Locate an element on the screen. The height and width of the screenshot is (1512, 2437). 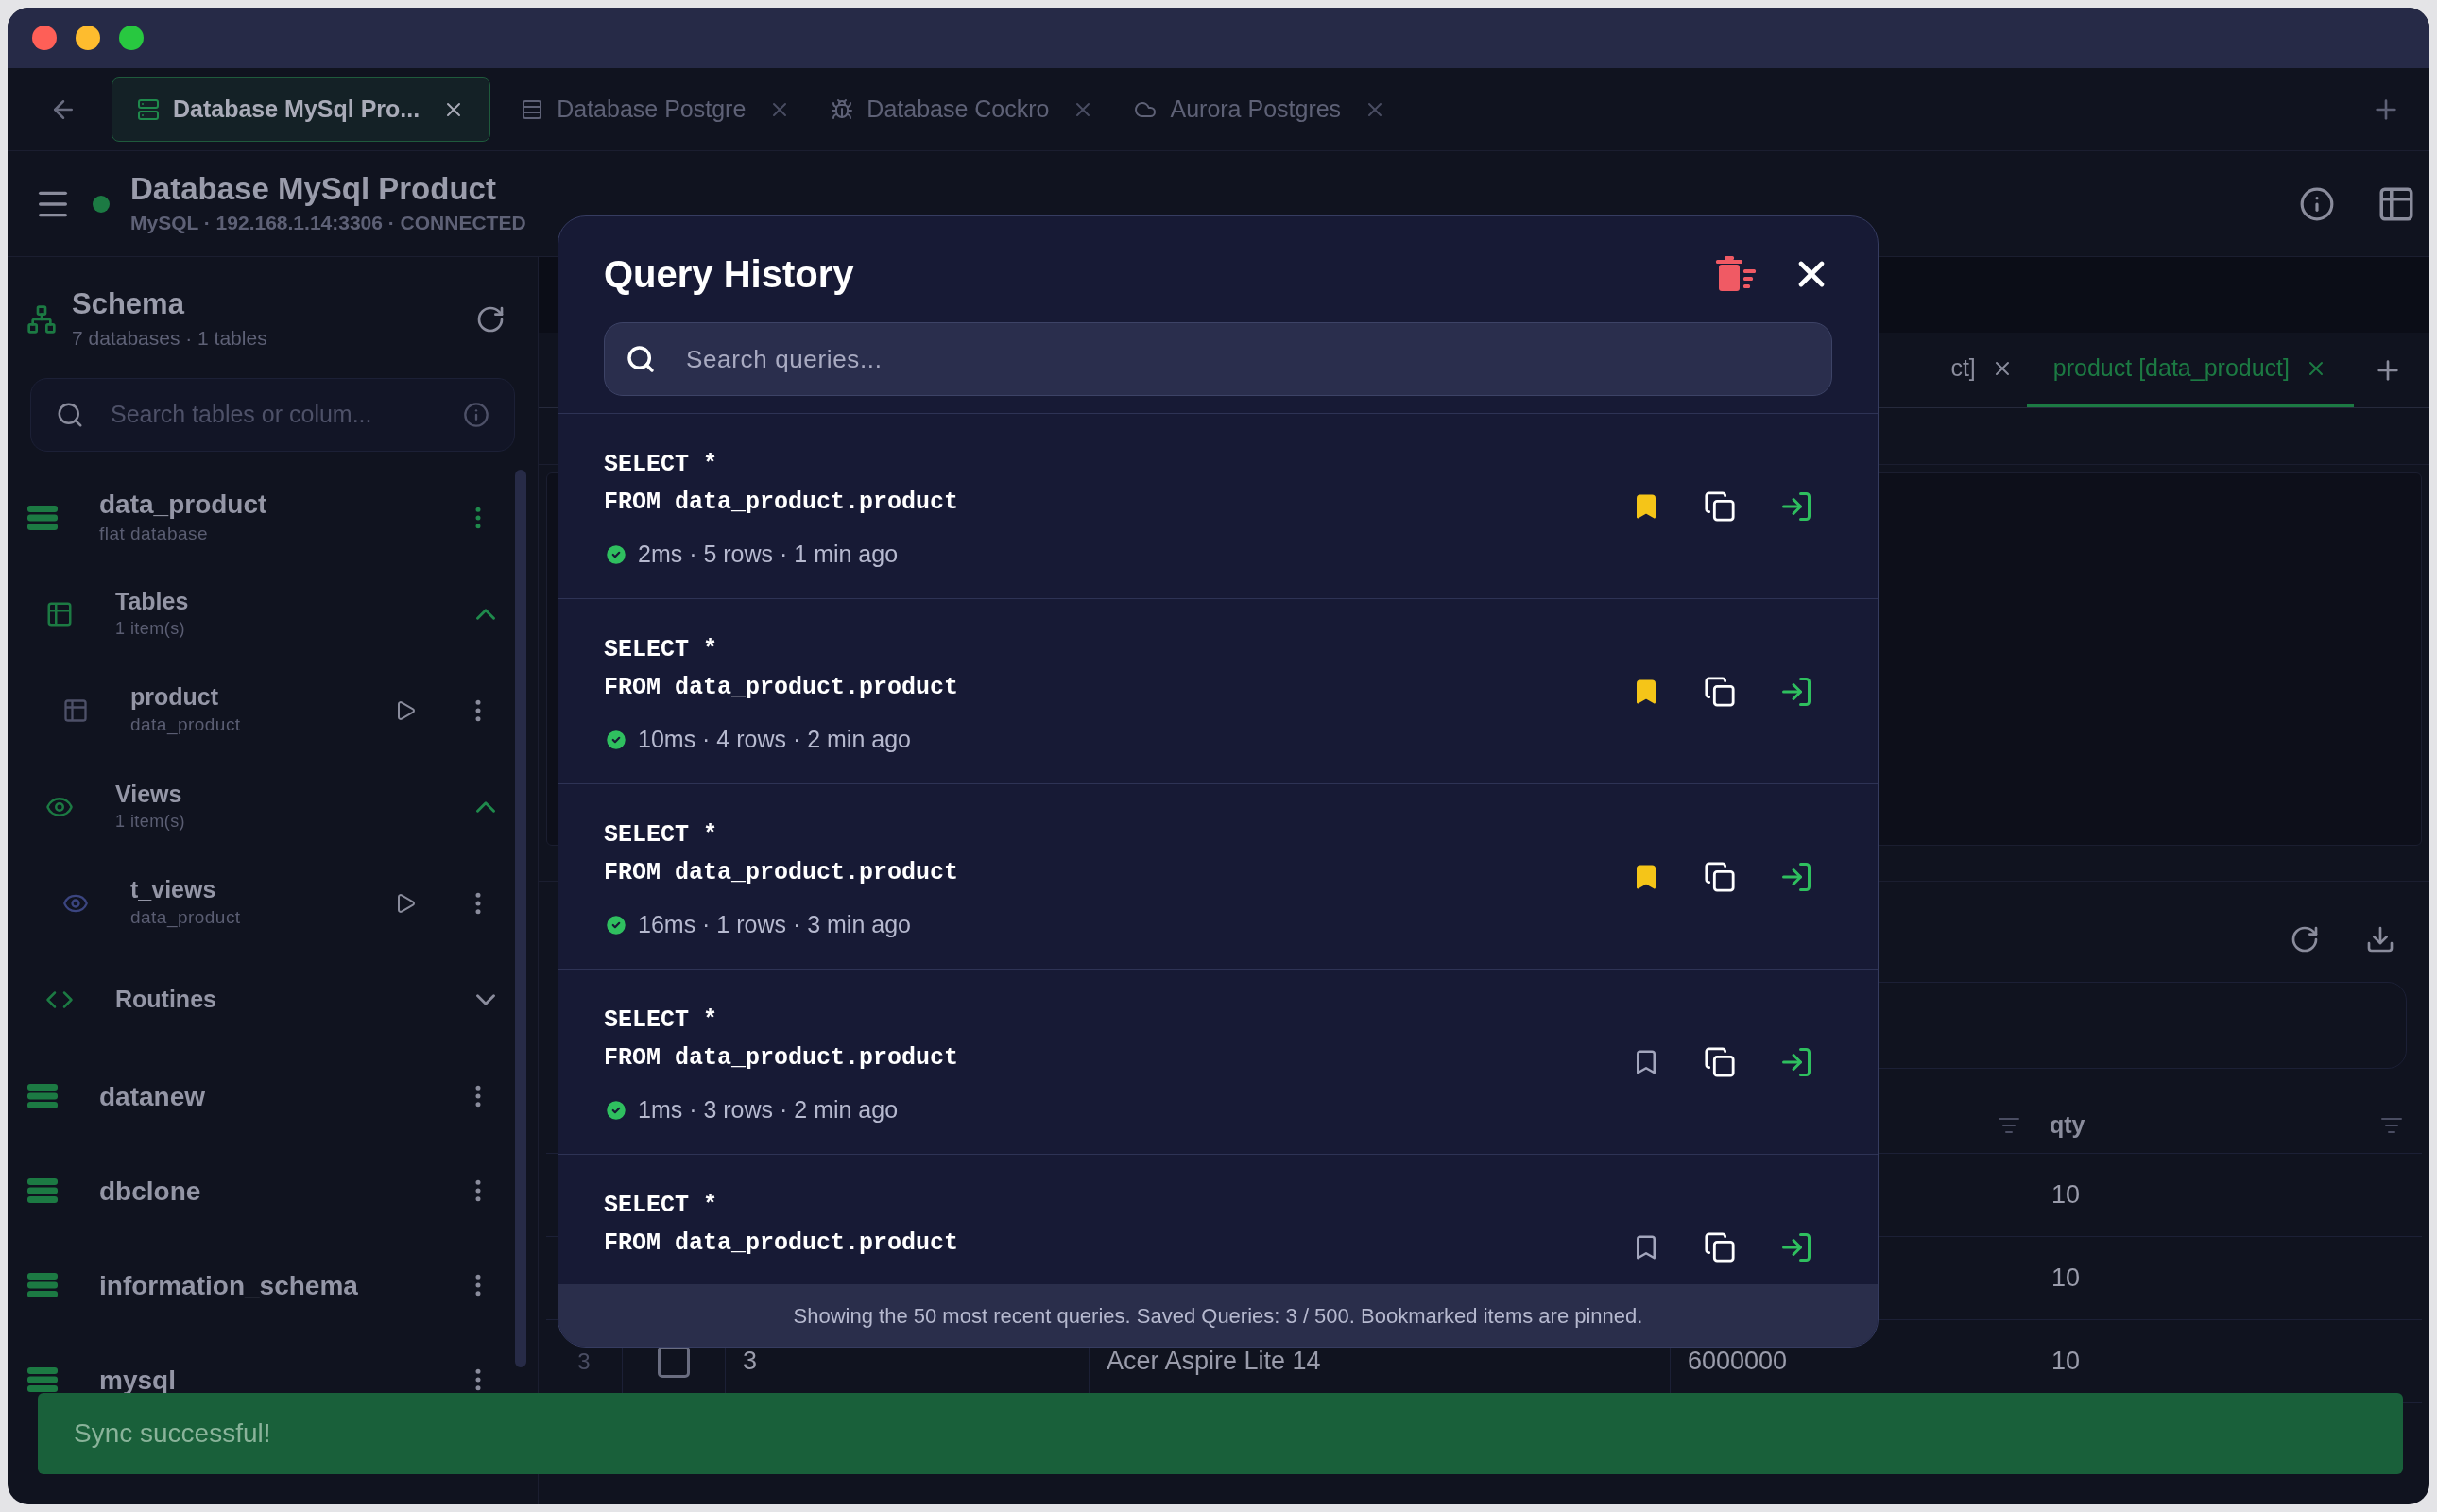
database-name: data_product is located at coordinates (282, 505).